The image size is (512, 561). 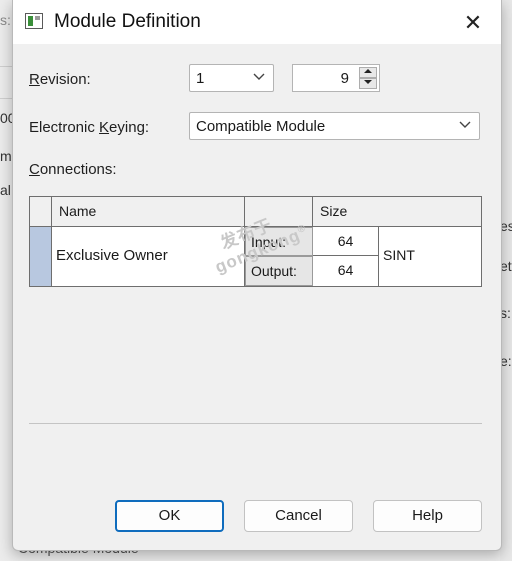 What do you see at coordinates (397, 212) in the screenshot?
I see `column-header-size: Size` at bounding box center [397, 212].